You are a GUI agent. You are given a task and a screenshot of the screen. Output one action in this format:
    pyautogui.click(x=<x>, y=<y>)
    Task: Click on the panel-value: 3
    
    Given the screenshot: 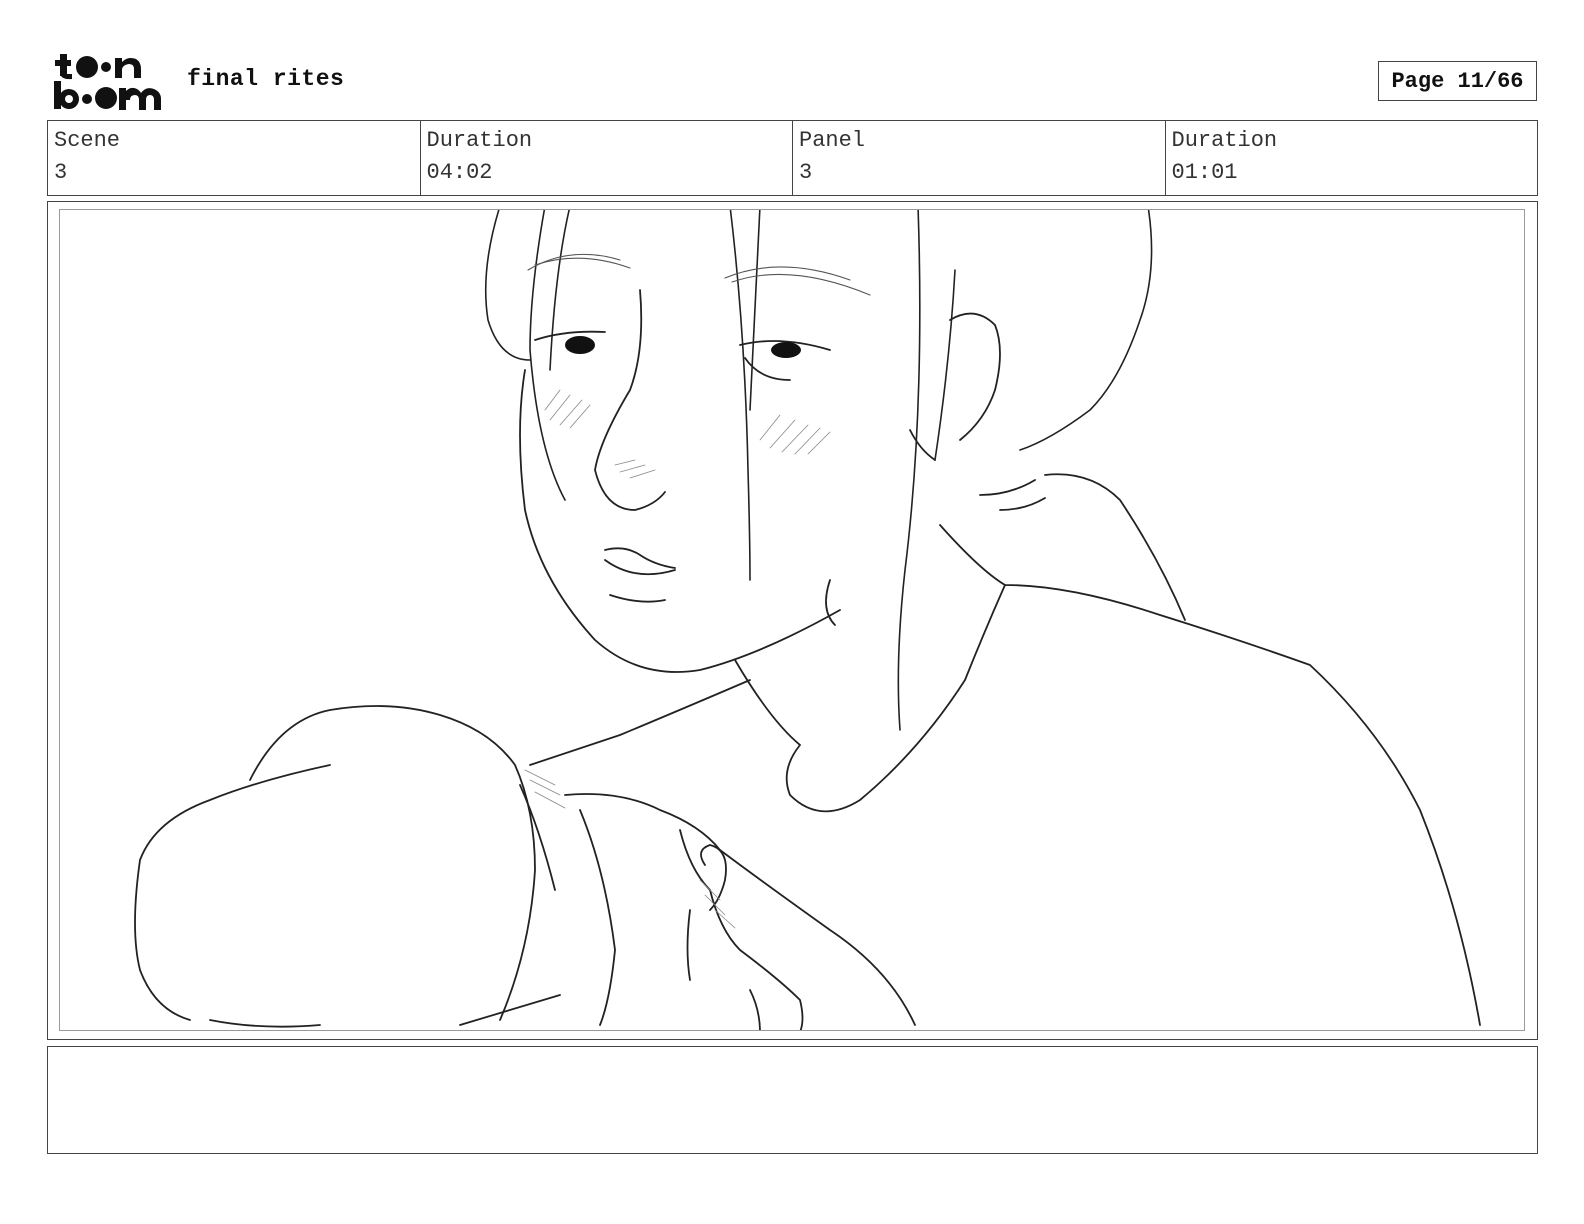 What is the action you would take?
    pyautogui.click(x=806, y=172)
    